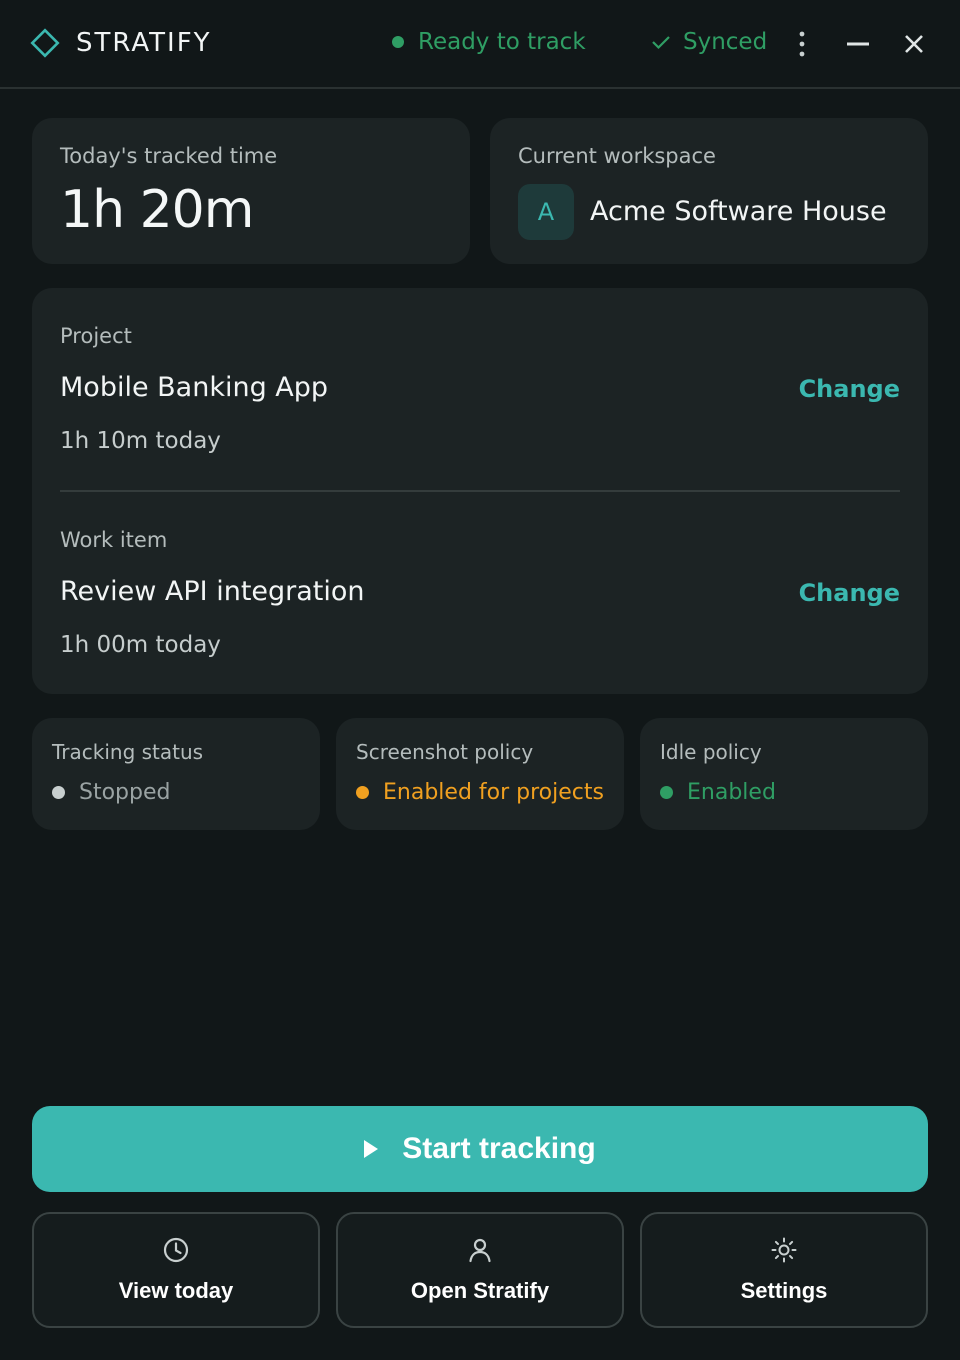 The width and height of the screenshot is (960, 1360). What do you see at coordinates (128, 752) in the screenshot?
I see `tracking-status-label: Tracking status` at bounding box center [128, 752].